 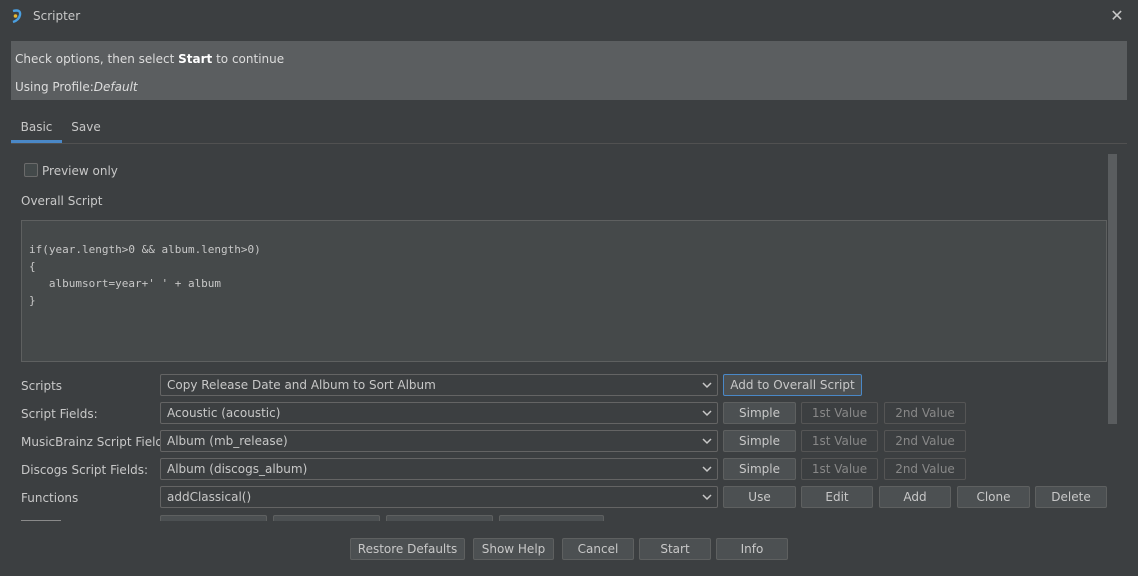 What do you see at coordinates (36, 128) in the screenshot?
I see `tab-basic: Basic` at bounding box center [36, 128].